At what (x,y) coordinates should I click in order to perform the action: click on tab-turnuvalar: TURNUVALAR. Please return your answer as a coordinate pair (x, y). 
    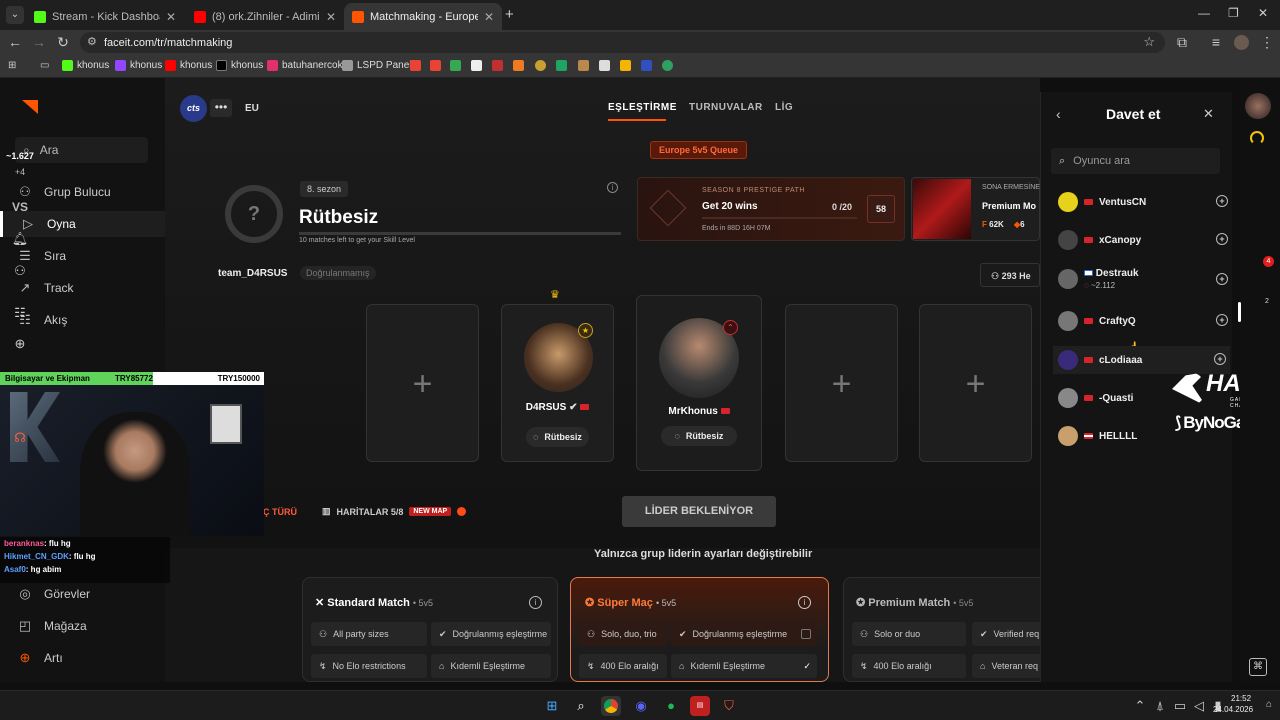
    Looking at the image, I should click on (726, 107).